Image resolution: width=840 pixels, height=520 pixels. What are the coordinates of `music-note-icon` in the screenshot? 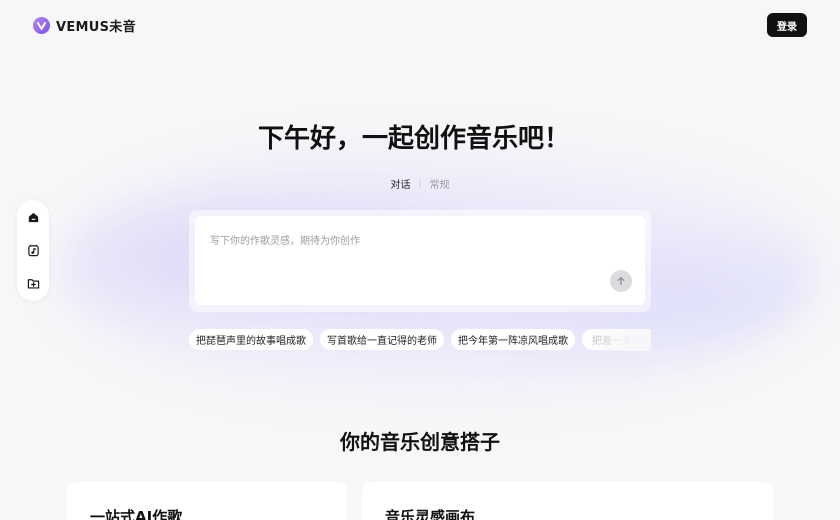 It's located at (33, 250).